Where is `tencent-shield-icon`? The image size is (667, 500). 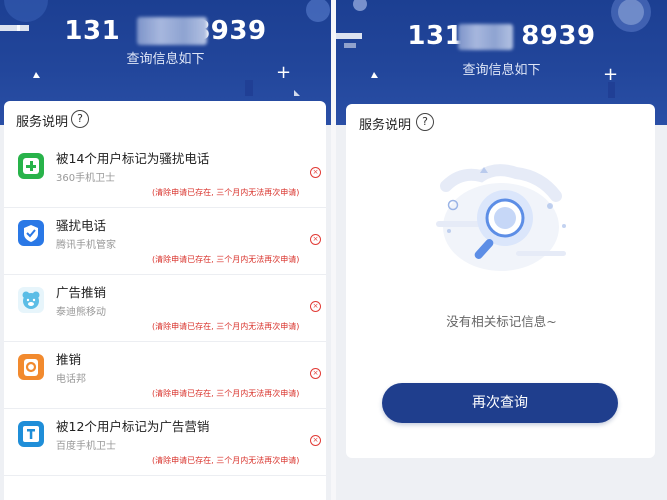 tencent-shield-icon is located at coordinates (31, 233).